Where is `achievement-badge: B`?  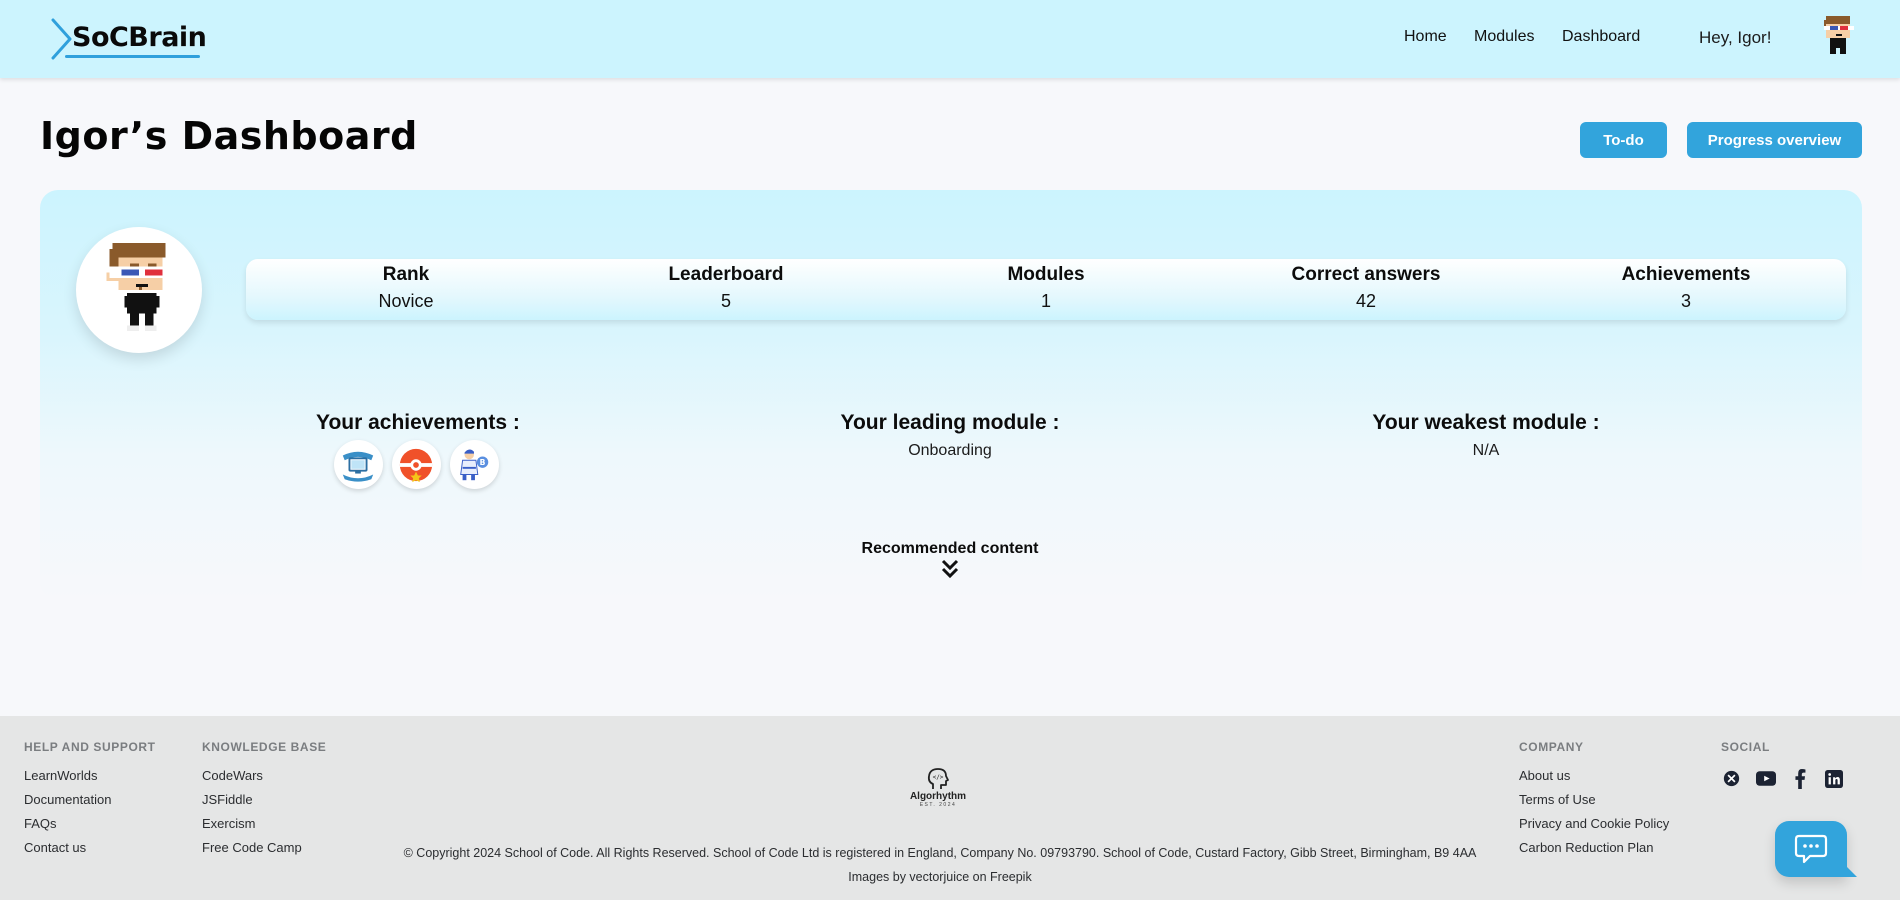
achievement-badge: B is located at coordinates (474, 464).